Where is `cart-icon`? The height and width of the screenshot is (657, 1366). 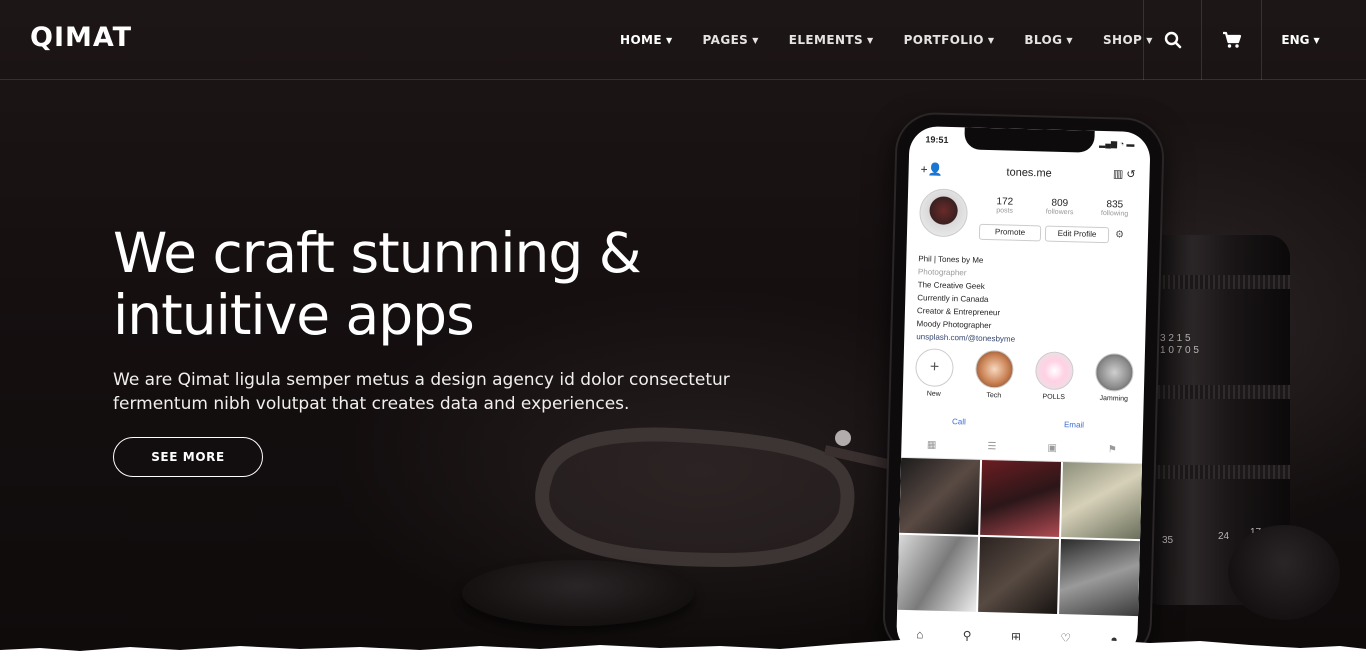 cart-icon is located at coordinates (1231, 39).